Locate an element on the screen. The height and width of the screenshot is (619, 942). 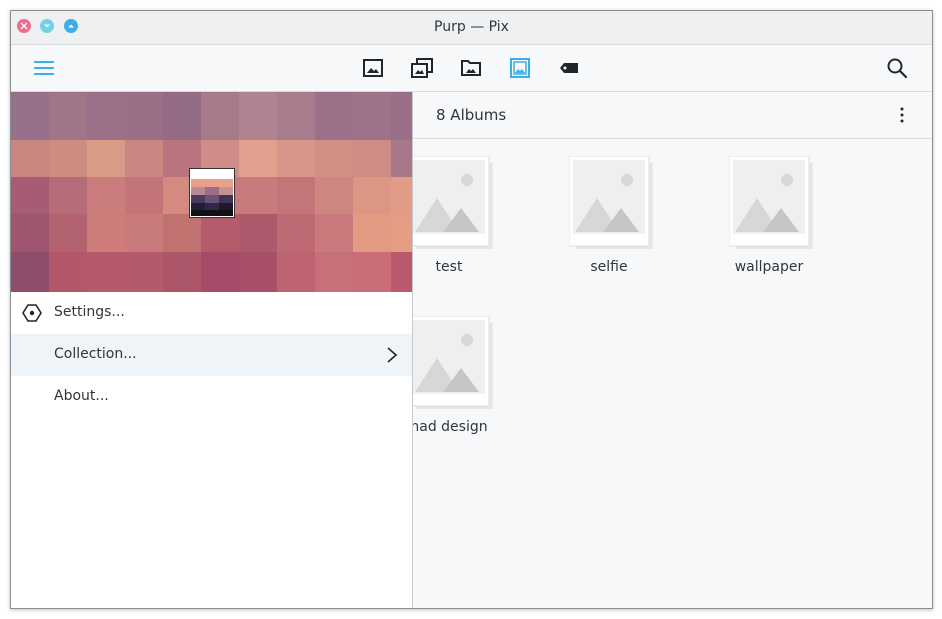
viewer-view-button is located at coordinates (520, 68).